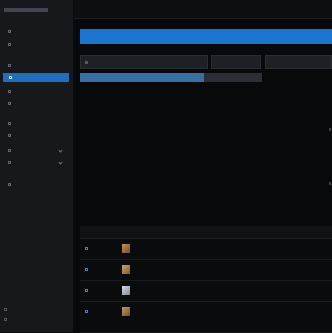 The width and height of the screenshot is (332, 333). I want to click on doc-icon, so click(9, 103).